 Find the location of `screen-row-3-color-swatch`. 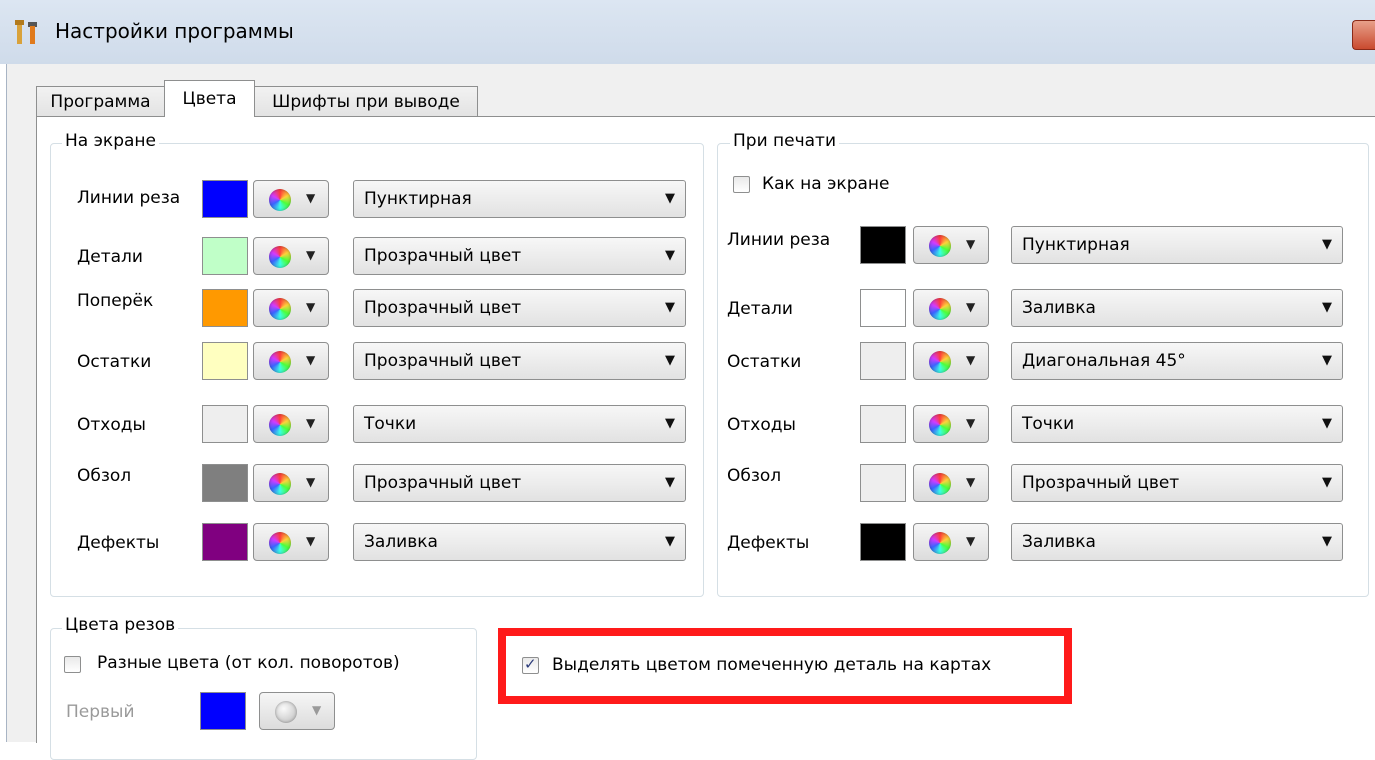

screen-row-3-color-swatch is located at coordinates (225, 361).